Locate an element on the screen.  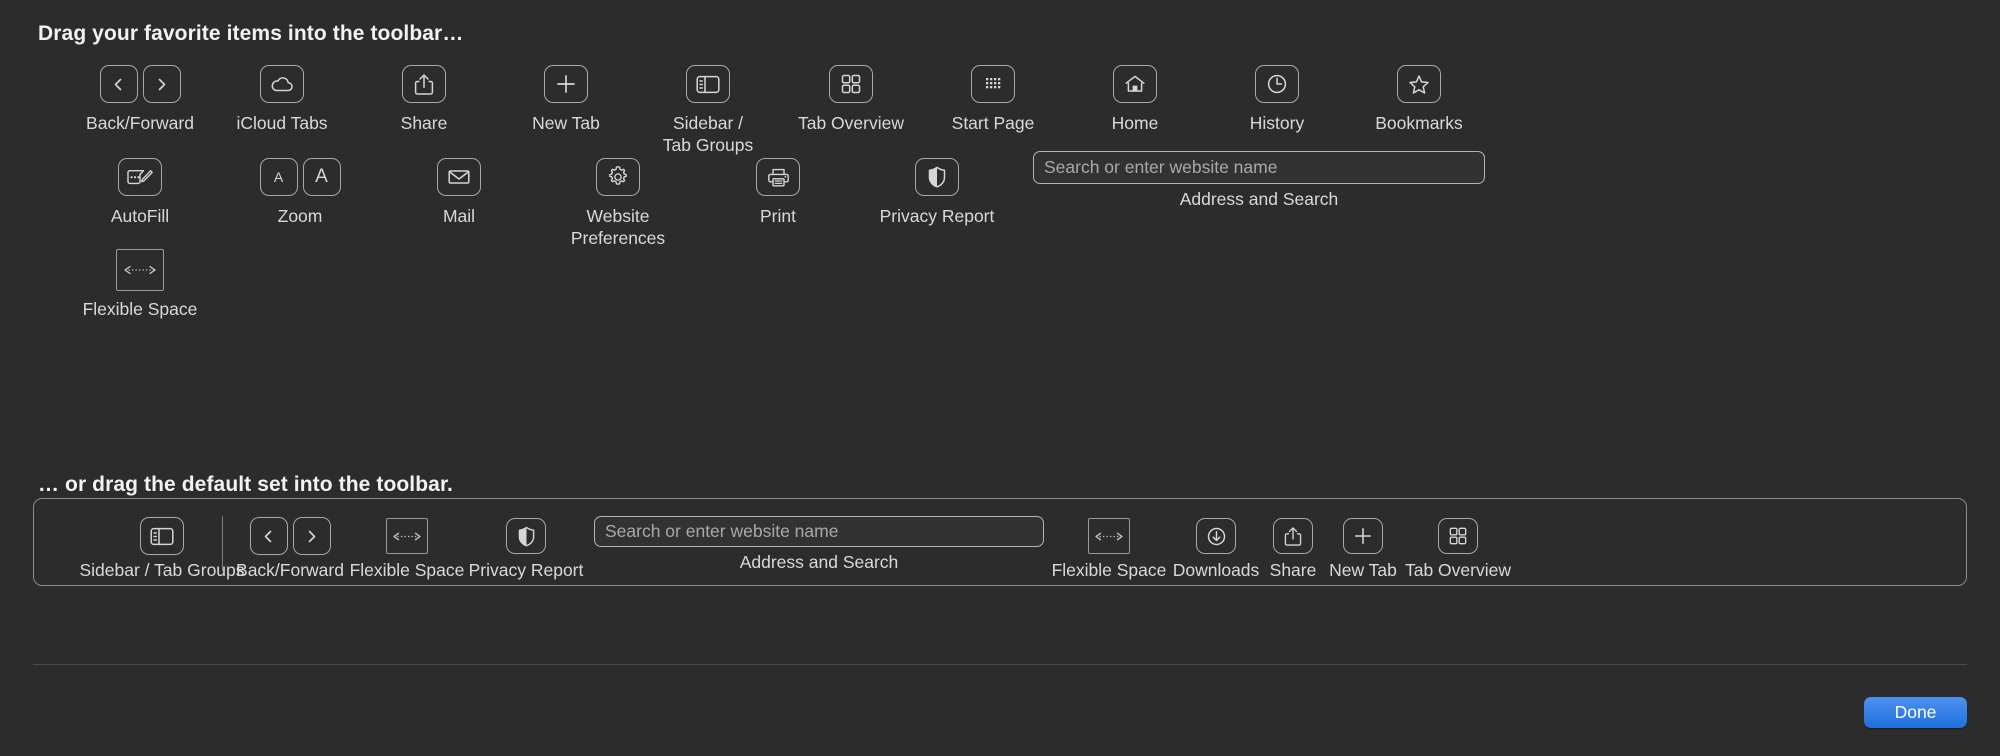
zoom-aa-icon: A A is located at coordinates (300, 177).